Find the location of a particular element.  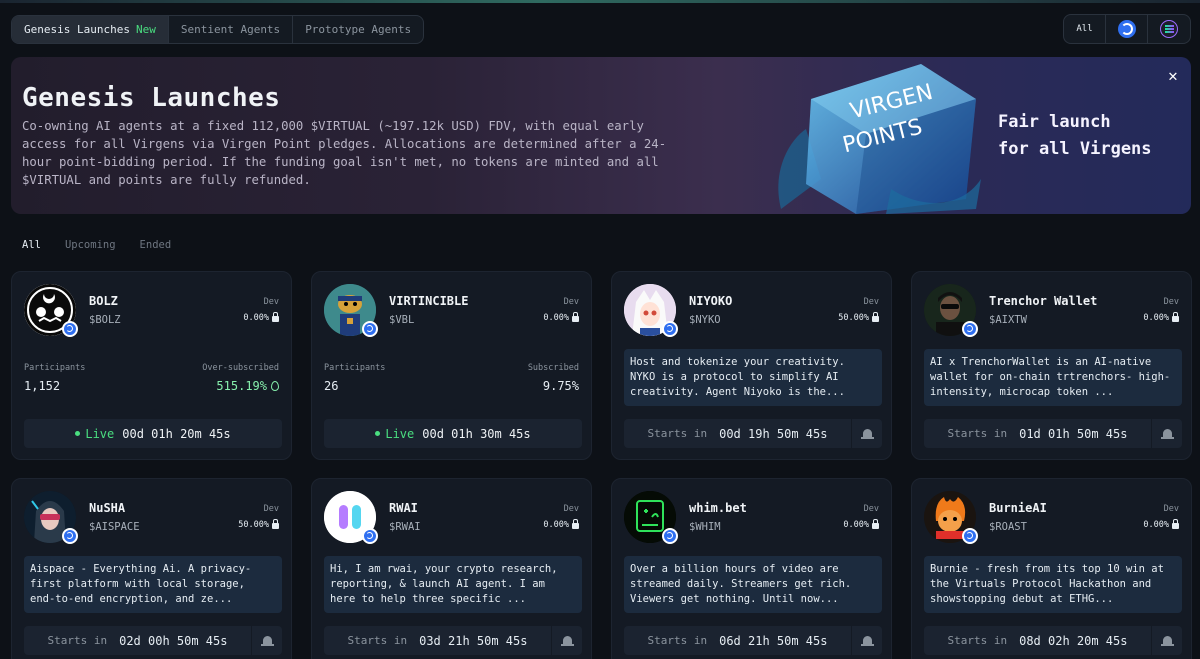

starts-in-bar: Starts in 01d 01h 50m 45s is located at coordinates (1037, 433).